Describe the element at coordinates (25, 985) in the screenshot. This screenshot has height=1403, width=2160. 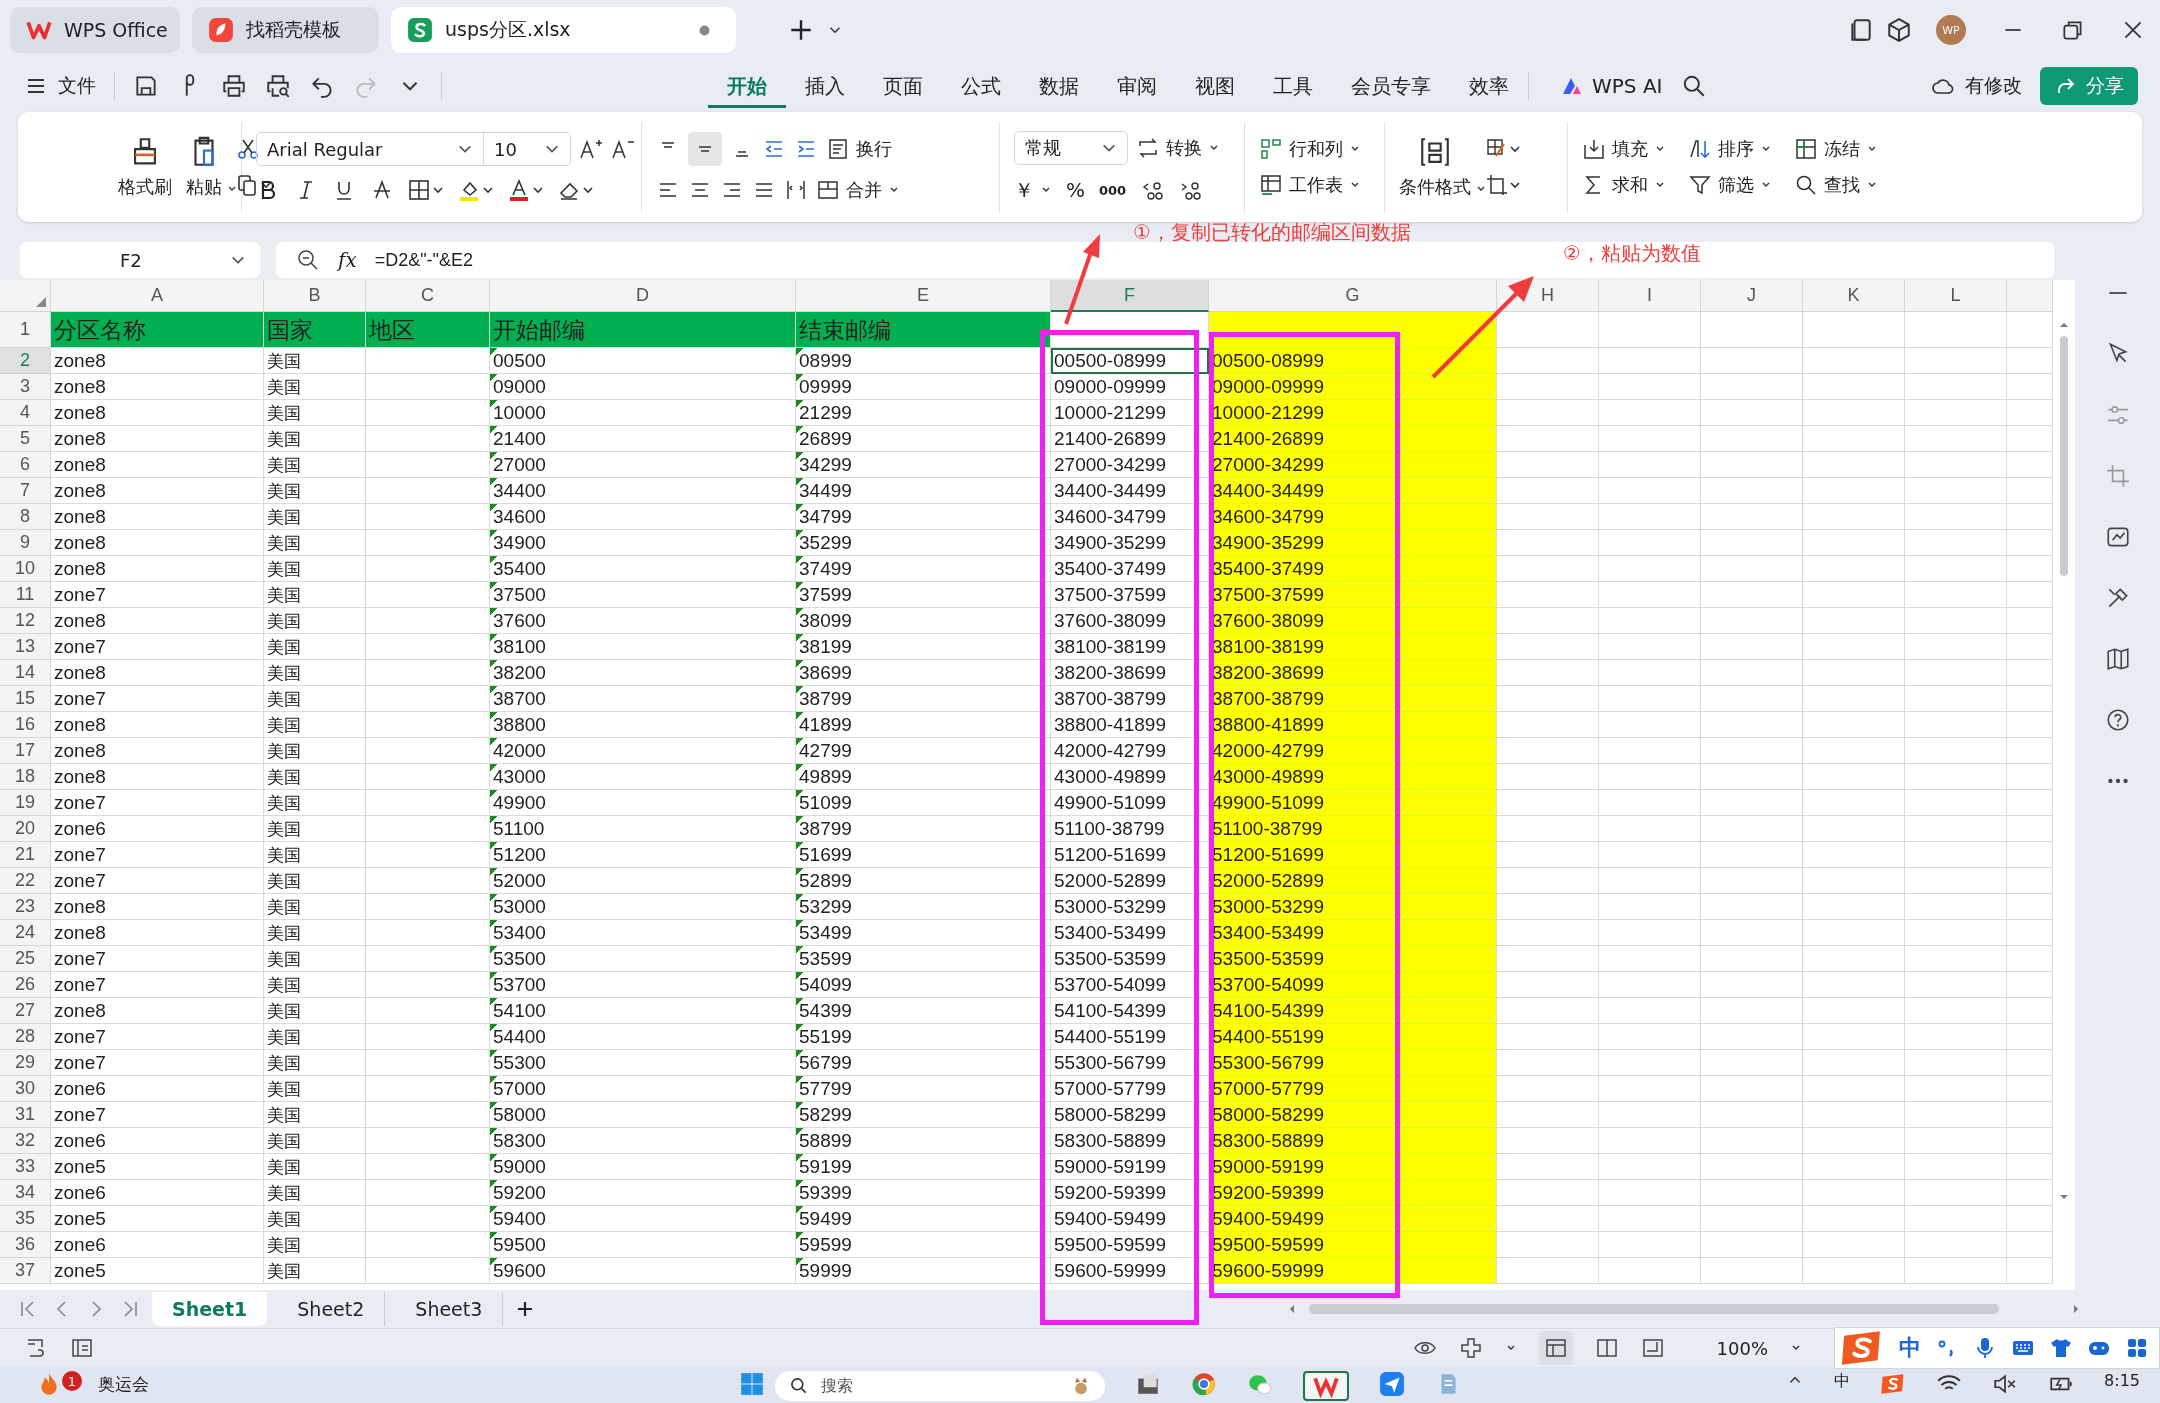
I see `row-number: 26` at that location.